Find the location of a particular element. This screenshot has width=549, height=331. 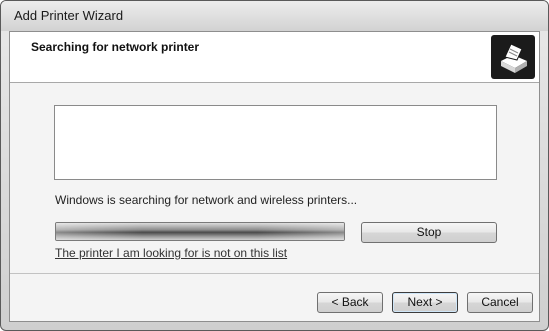

back-button: < Back is located at coordinates (350, 302).